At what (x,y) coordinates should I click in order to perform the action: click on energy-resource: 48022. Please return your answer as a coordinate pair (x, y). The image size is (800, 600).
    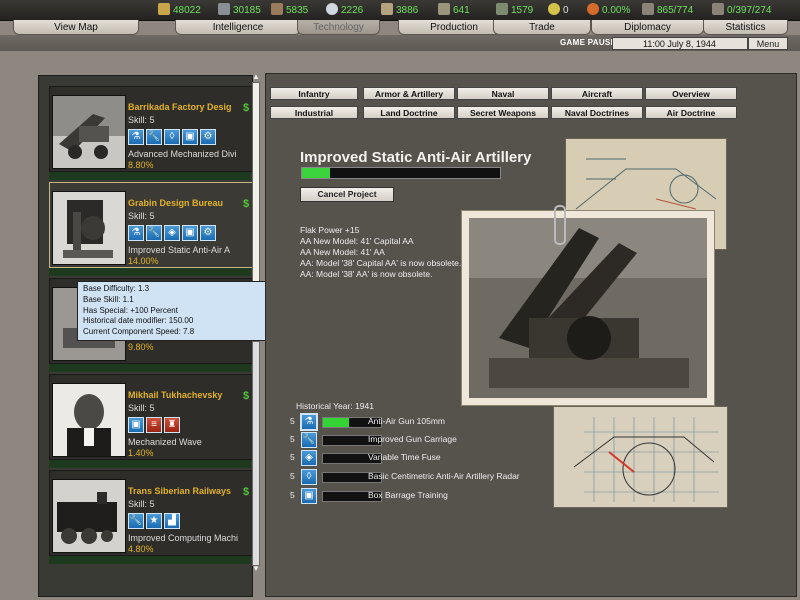
    Looking at the image, I should click on (179, 9).